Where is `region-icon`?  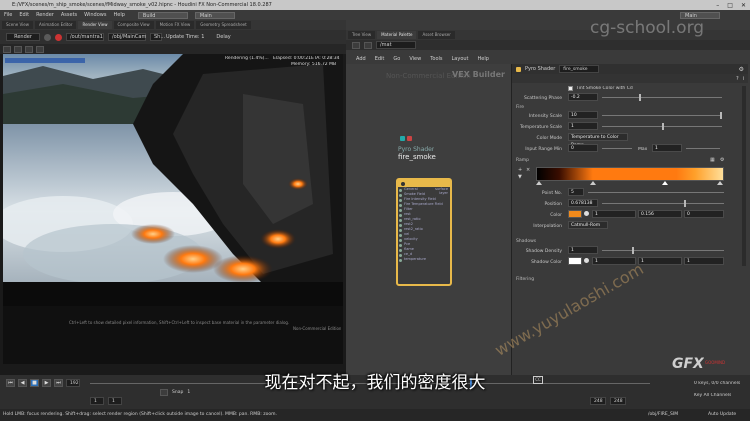
region-icon is located at coordinates (7, 49).